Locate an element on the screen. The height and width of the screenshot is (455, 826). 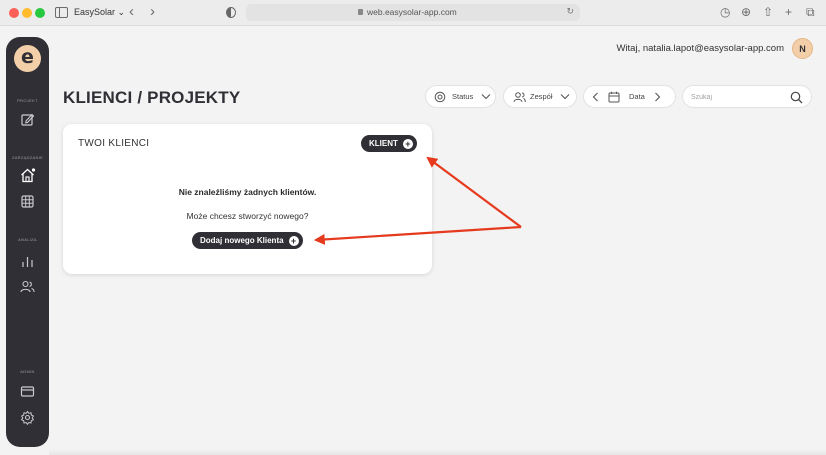
logo-glyph: e is located at coordinates (27, 57).